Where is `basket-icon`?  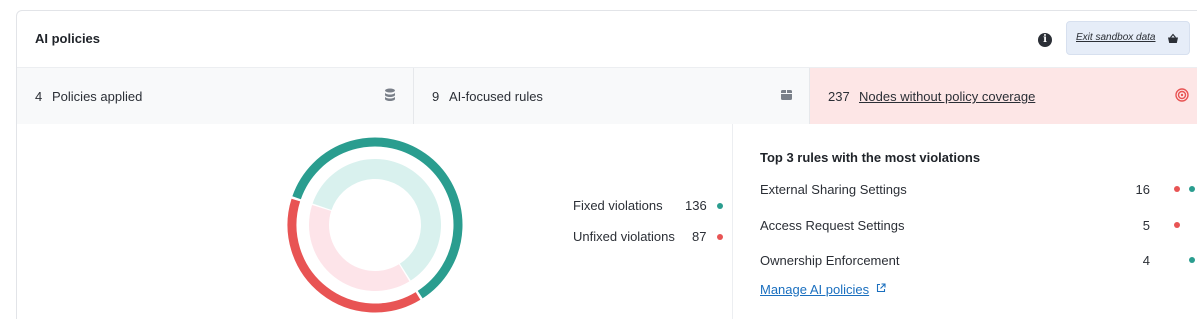 basket-icon is located at coordinates (1173, 41).